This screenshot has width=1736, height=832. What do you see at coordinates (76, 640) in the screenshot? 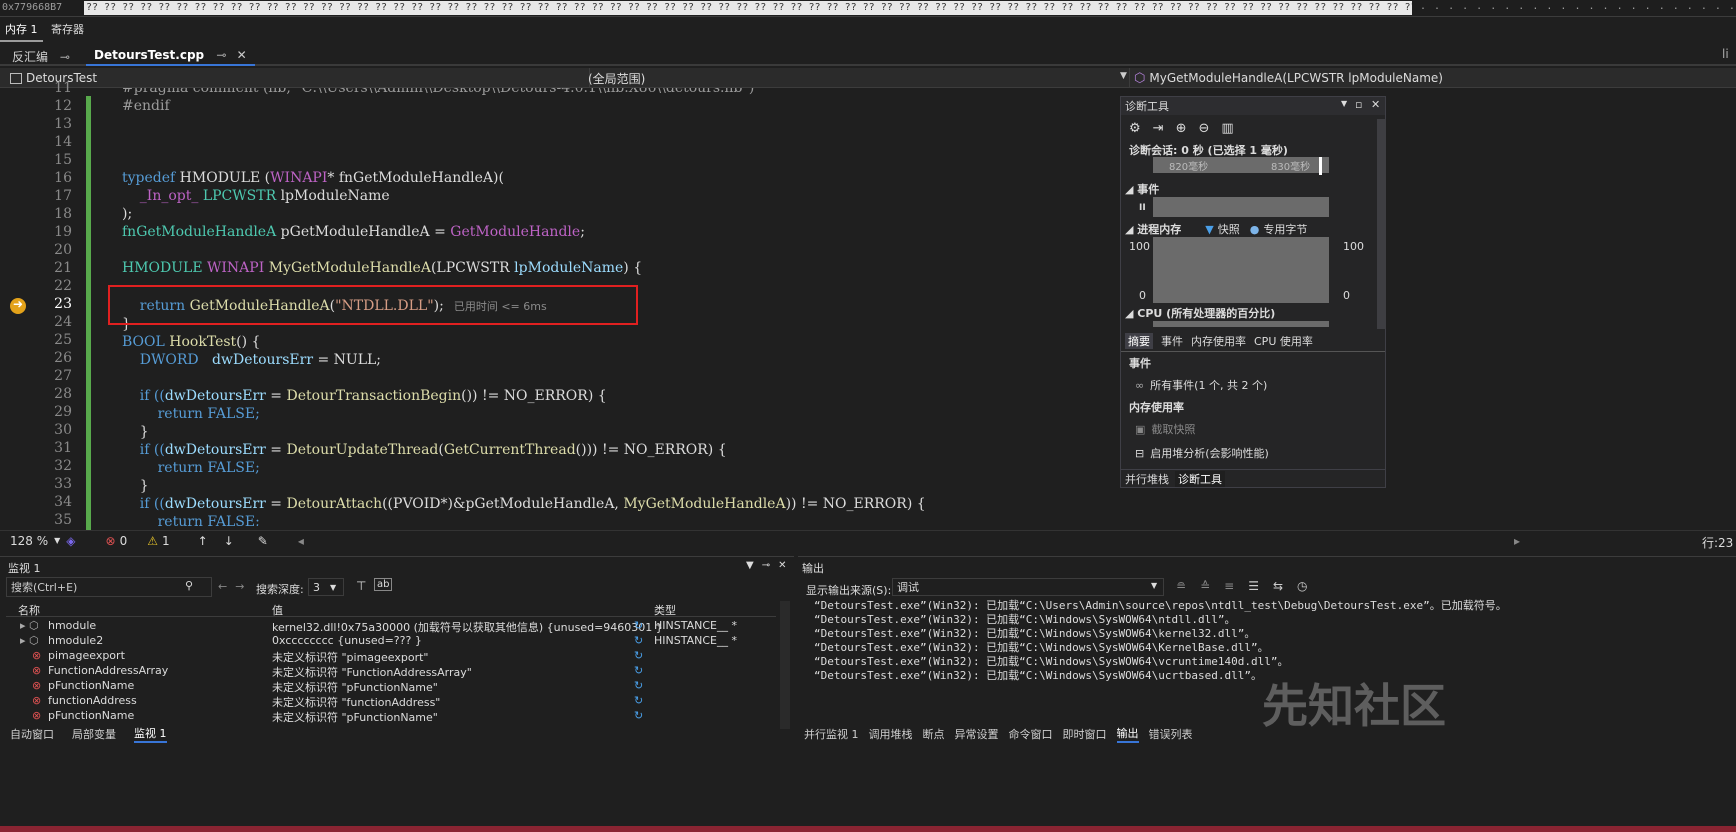
I see `watch-name: hmodule2` at bounding box center [76, 640].